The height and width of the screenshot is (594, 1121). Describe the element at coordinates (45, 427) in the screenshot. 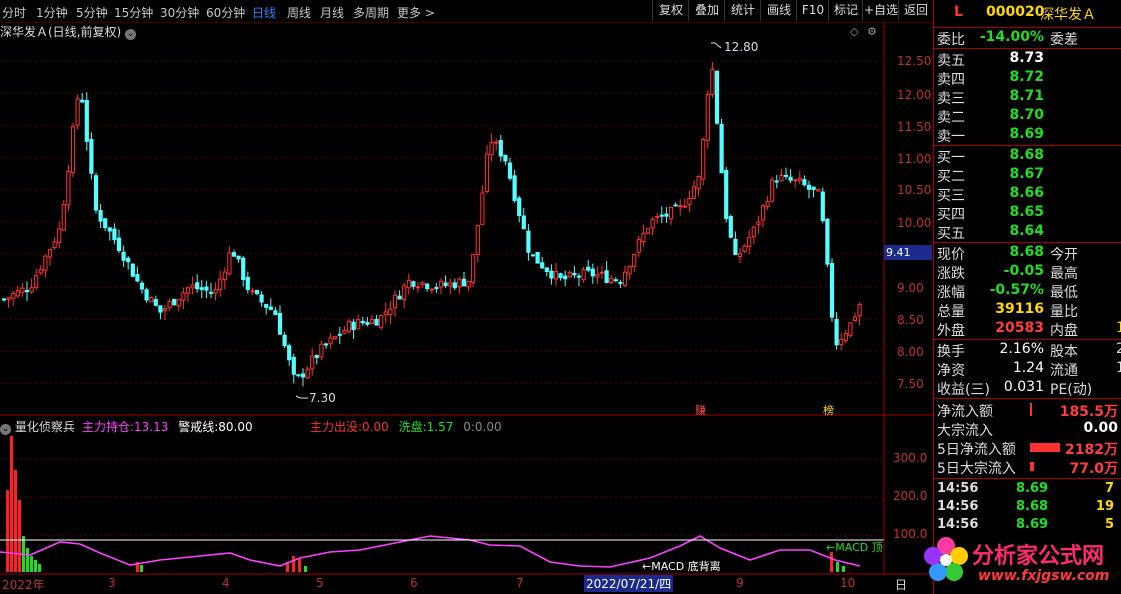

I see `indicator-name: 量化侦察兵` at that location.